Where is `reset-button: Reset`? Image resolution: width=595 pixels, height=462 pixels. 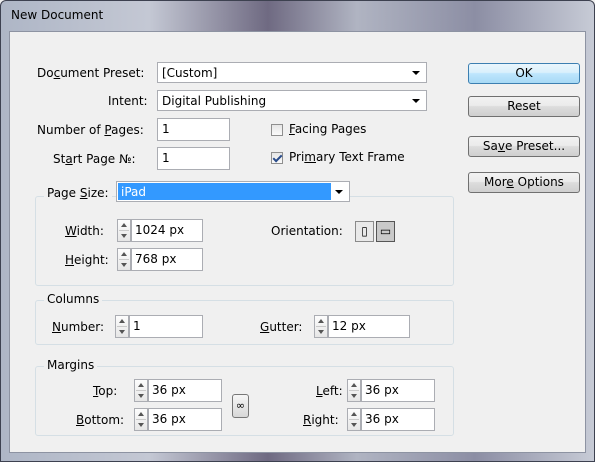
reset-button: Reset is located at coordinates (524, 106).